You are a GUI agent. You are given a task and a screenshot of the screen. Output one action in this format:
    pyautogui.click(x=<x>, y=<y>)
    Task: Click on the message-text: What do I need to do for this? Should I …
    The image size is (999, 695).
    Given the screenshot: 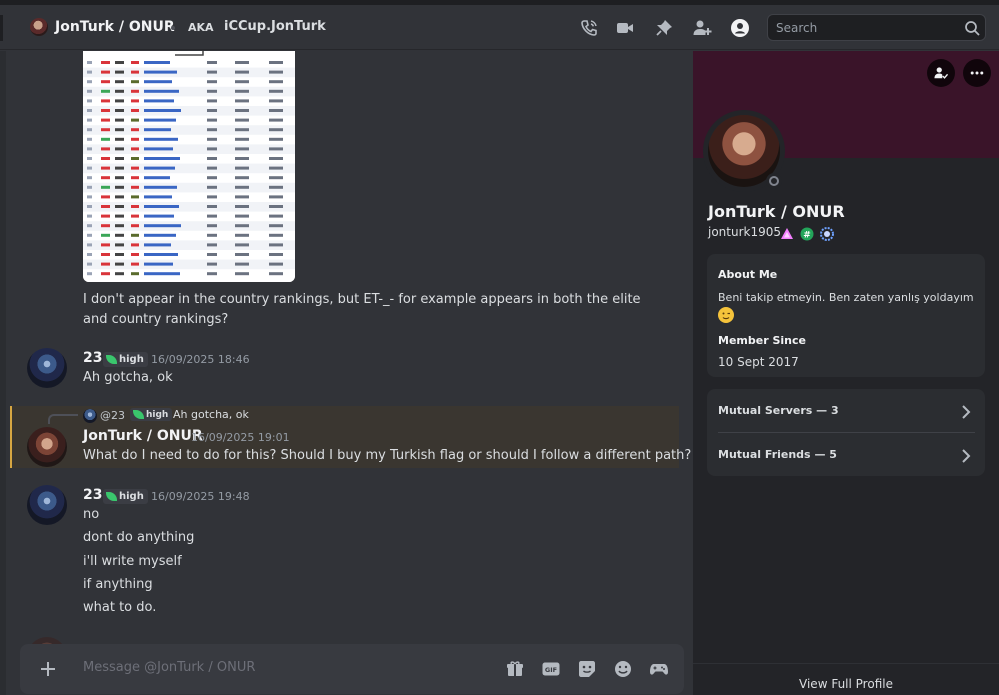 What is the action you would take?
    pyautogui.click(x=387, y=455)
    